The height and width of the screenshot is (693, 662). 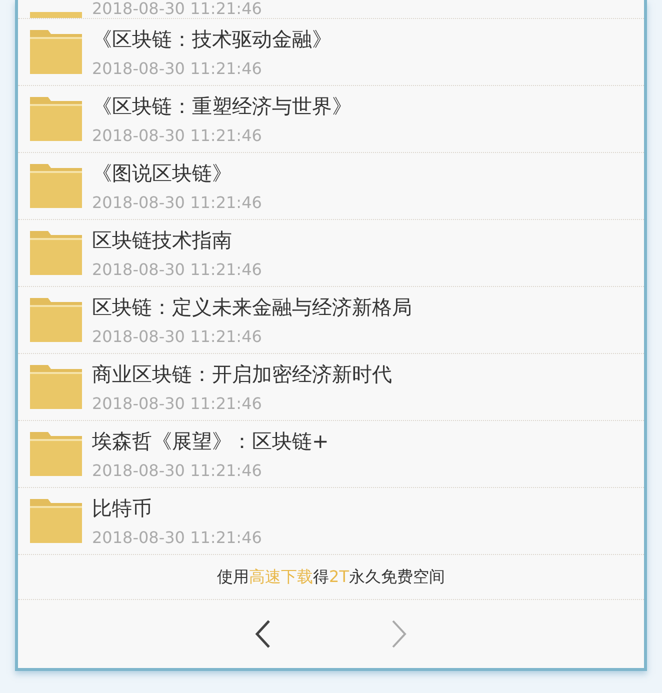 What do you see at coordinates (242, 374) in the screenshot?
I see `folder-name: 商业区块链：开启加密经济新时代` at bounding box center [242, 374].